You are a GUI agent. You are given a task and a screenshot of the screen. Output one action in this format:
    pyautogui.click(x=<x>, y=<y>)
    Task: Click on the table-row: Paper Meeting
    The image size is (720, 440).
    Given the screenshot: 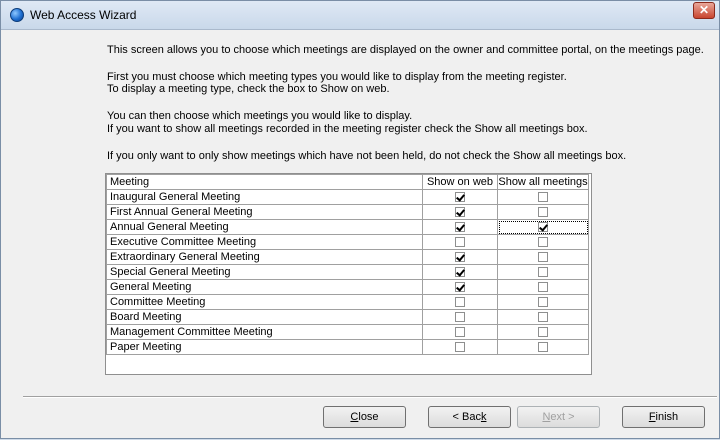 What is the action you would take?
    pyautogui.click(x=347, y=347)
    